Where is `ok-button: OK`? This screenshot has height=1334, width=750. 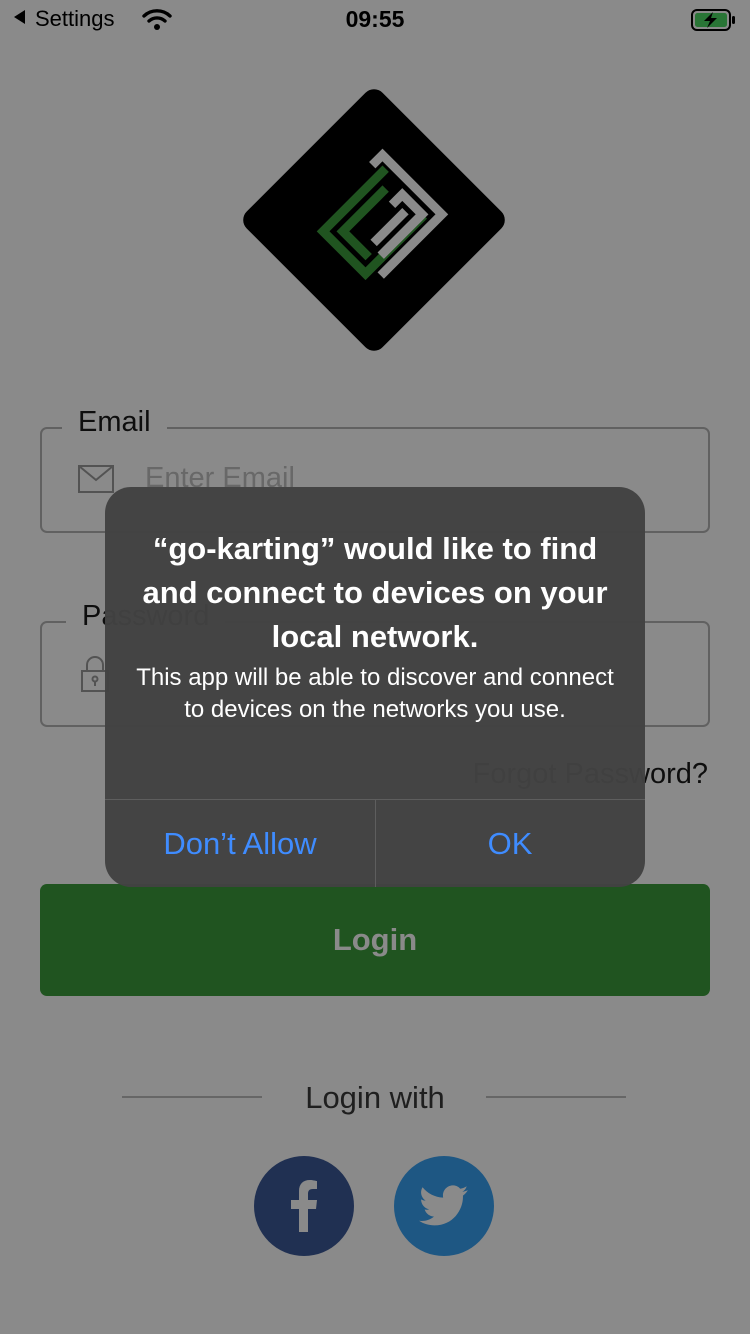 ok-button: OK is located at coordinates (510, 843).